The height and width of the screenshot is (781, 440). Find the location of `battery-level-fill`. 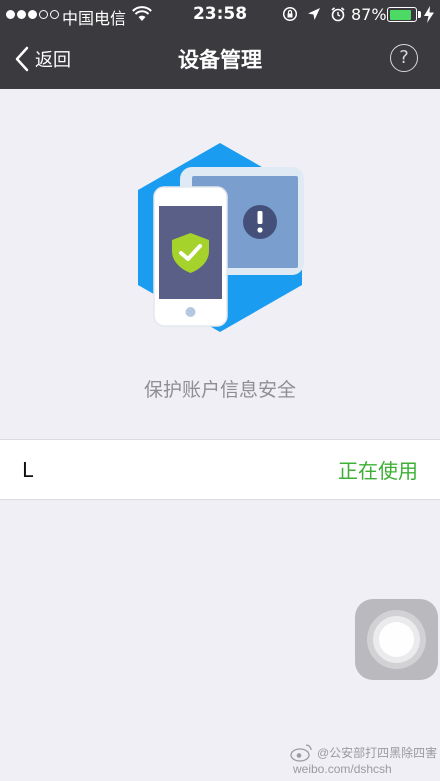

battery-level-fill is located at coordinates (400, 14).